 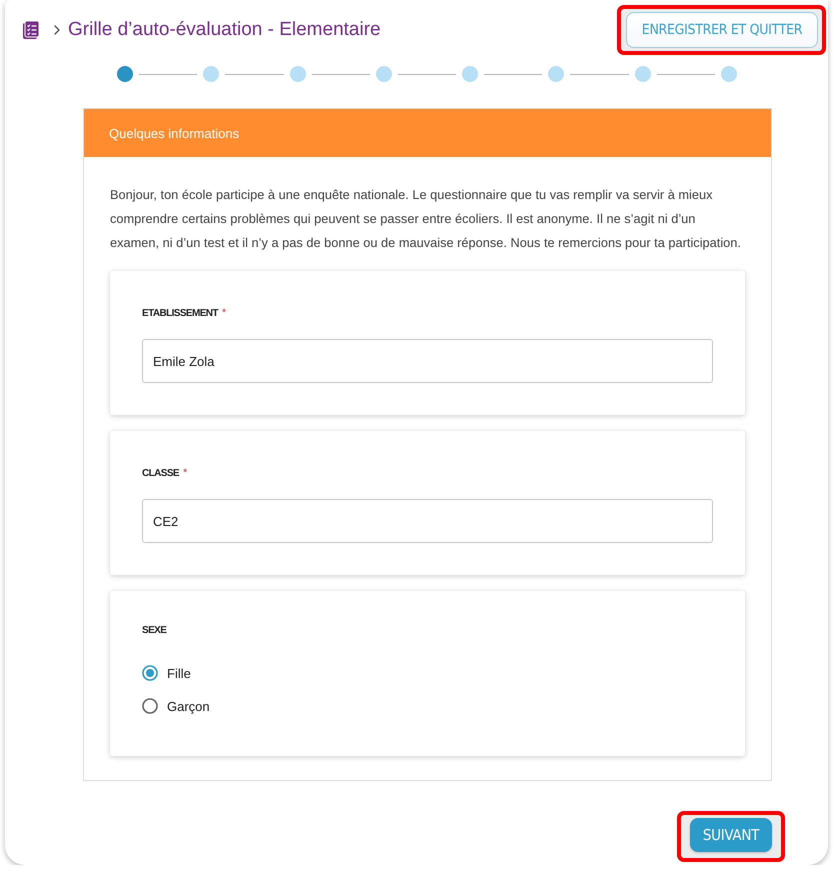 What do you see at coordinates (427, 133) in the screenshot?
I see `section-title: Quelques informations` at bounding box center [427, 133].